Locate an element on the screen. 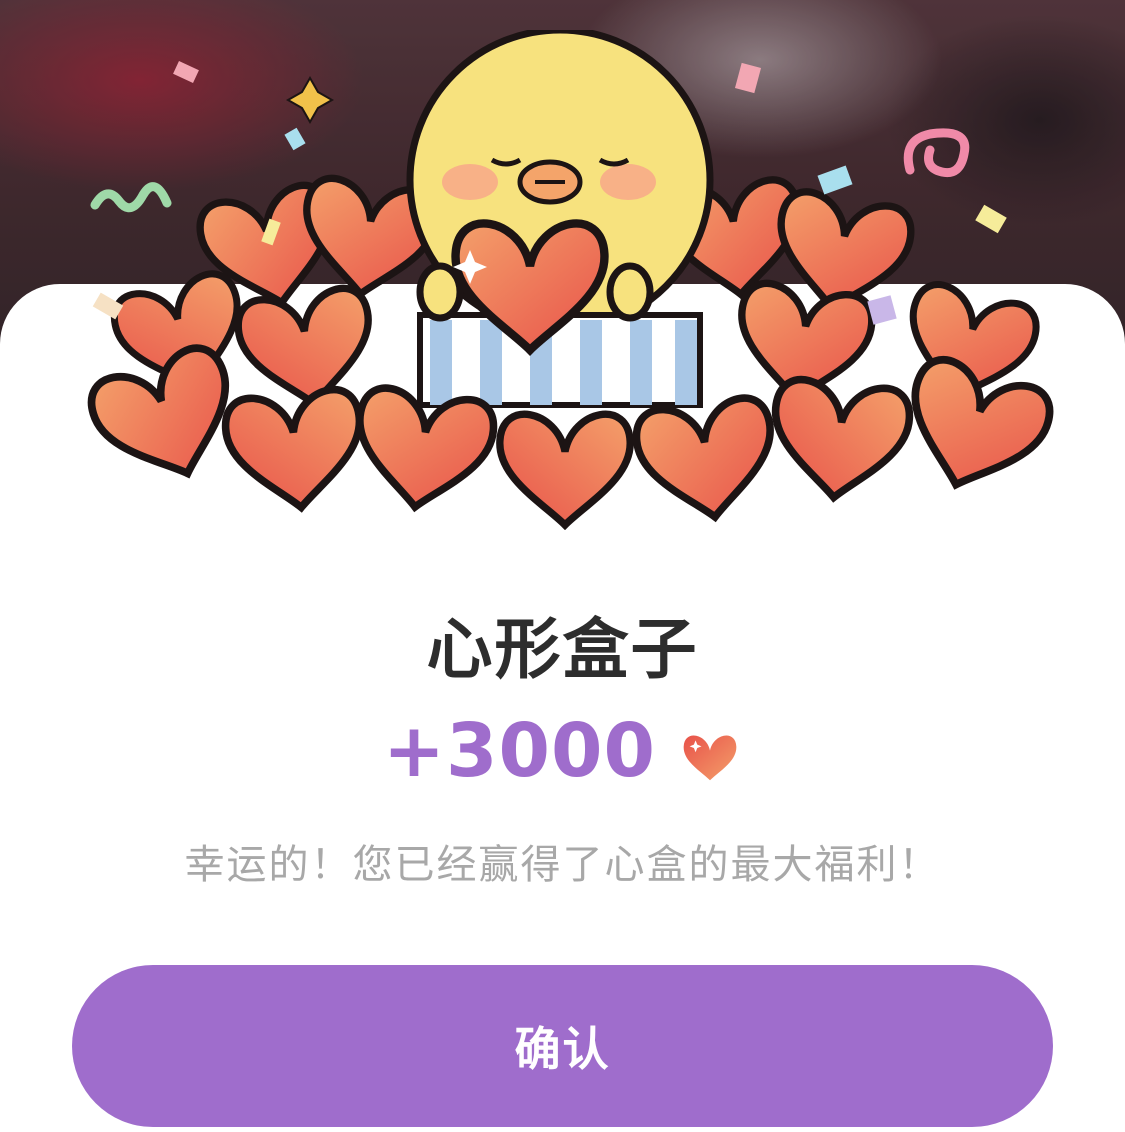 This screenshot has height=1132, width=1125. confirm-button: 确认 is located at coordinates (562, 1046).